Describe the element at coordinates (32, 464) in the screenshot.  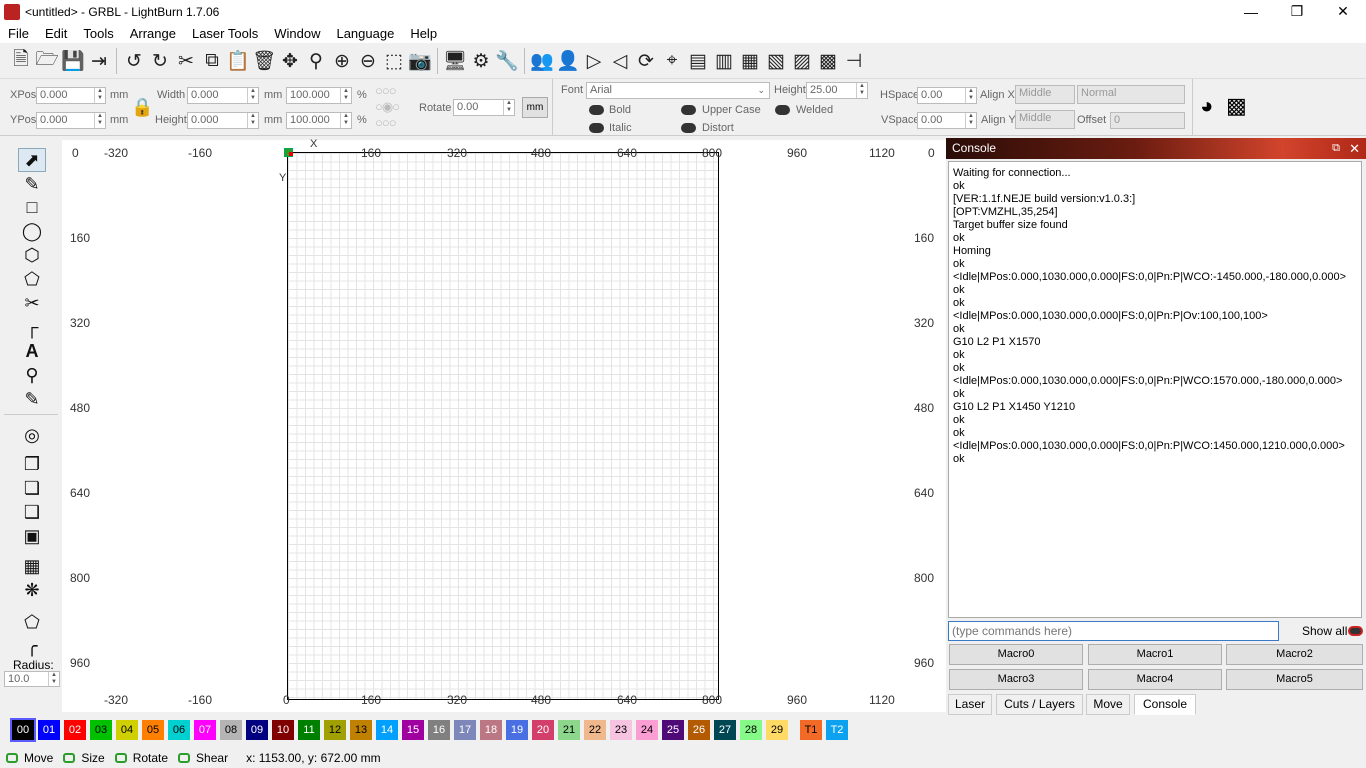
I see `weld-shapes-icon: ❐` at that location.